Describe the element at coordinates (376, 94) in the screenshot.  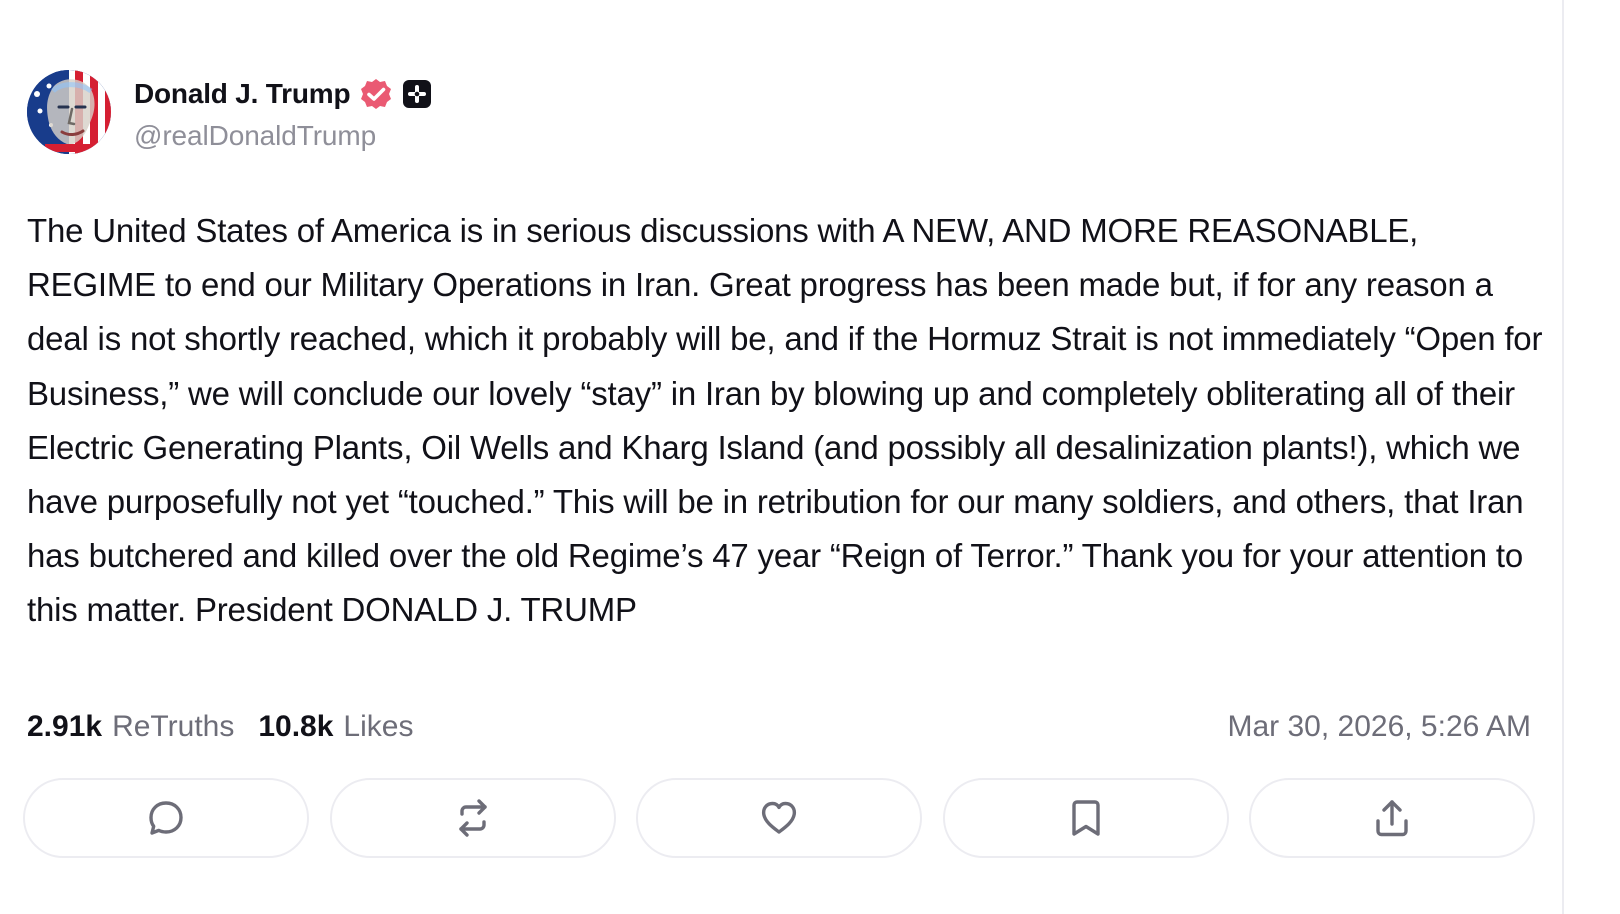
I see `verified-badge-icon` at that location.